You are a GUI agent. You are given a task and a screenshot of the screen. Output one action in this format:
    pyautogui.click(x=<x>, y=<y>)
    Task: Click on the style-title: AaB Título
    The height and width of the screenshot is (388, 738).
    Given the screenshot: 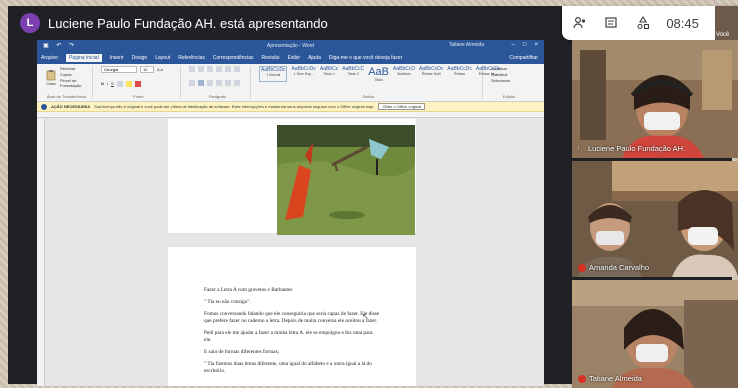 What is the action you would take?
    pyautogui.click(x=378, y=74)
    